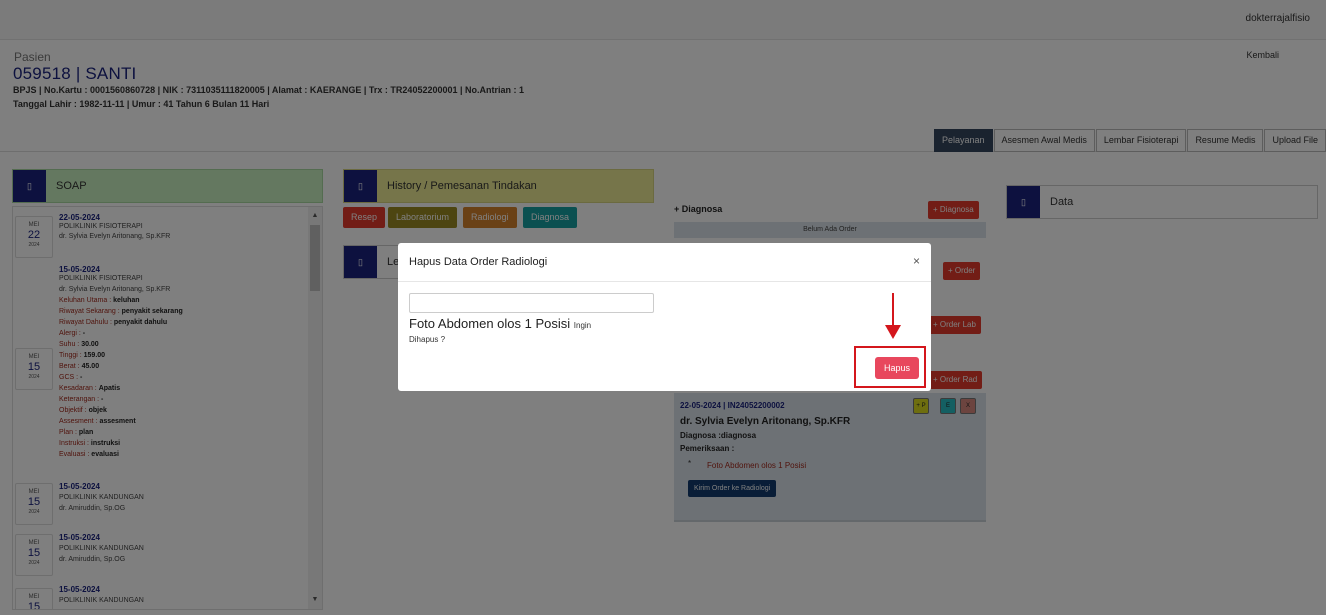 The width and height of the screenshot is (1326, 615). Describe the element at coordinates (893, 309) in the screenshot. I see `annotation-arrow-line` at that location.